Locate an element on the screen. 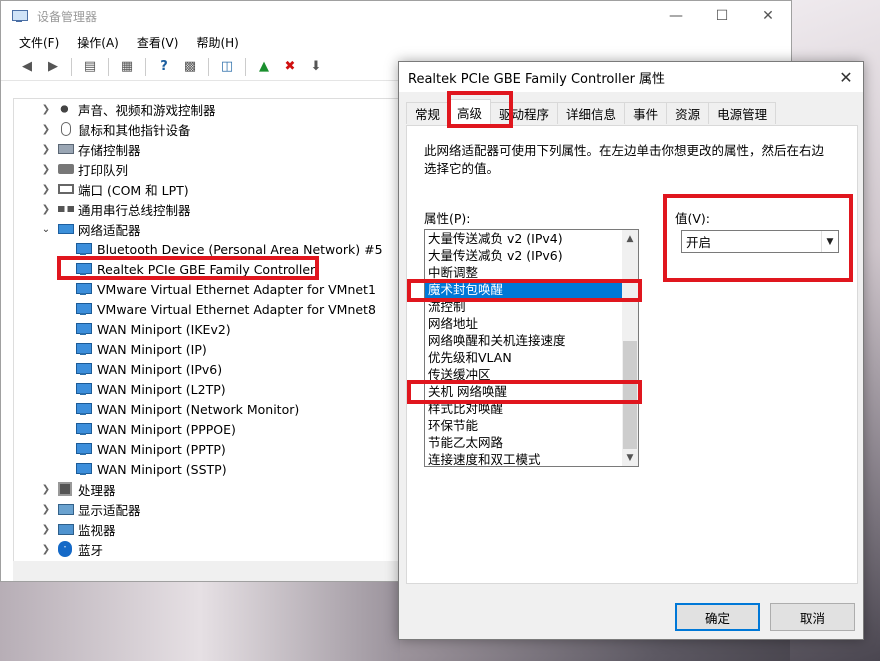  dialog-close-icon: ✕ is located at coordinates (846, 77).